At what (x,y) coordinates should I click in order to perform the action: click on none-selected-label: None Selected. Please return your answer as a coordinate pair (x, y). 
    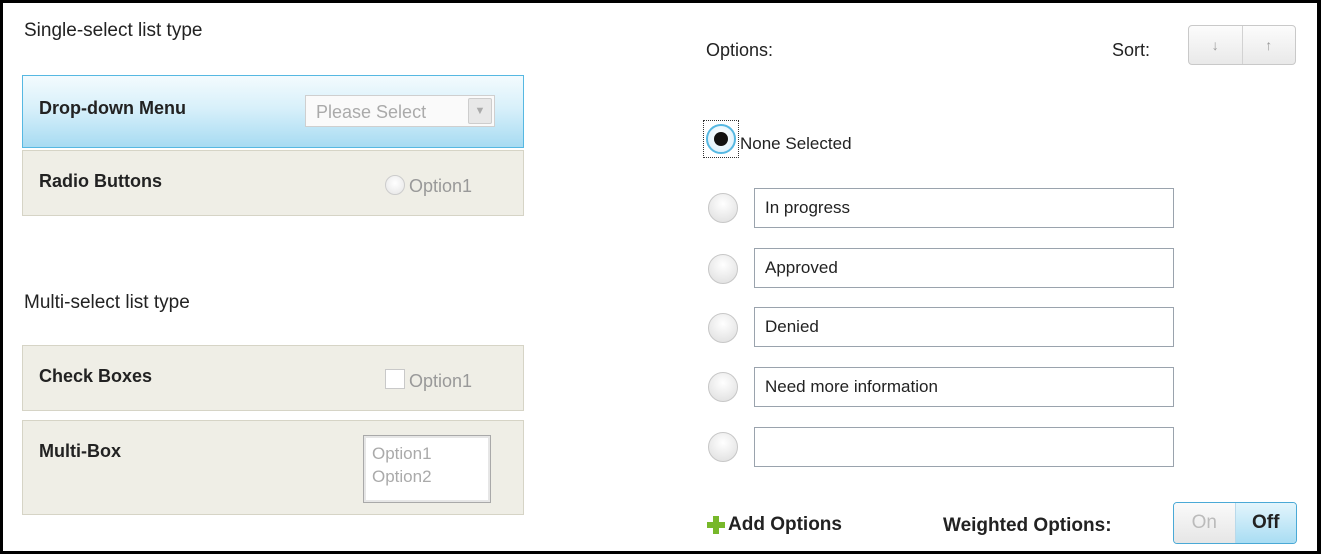
    Looking at the image, I should click on (796, 143).